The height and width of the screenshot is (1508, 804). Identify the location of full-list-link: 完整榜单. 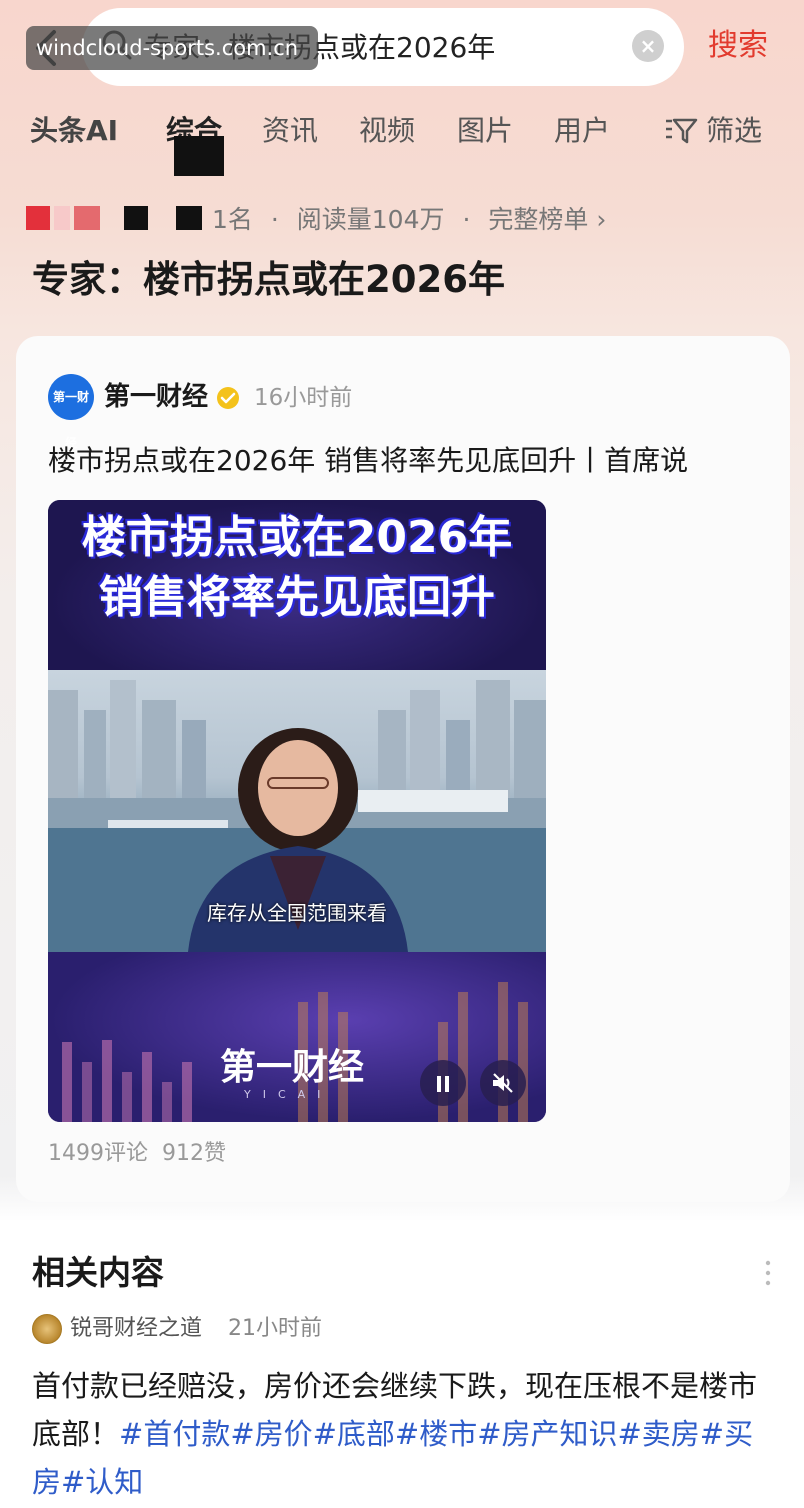
(538, 219).